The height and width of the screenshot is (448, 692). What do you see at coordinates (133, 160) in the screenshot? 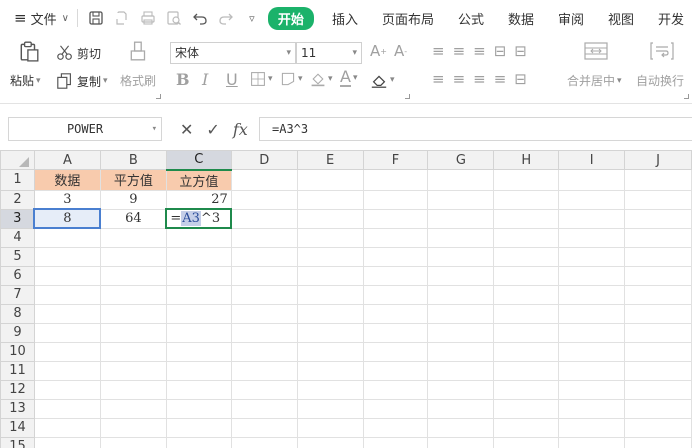
I see `column-header: B` at bounding box center [133, 160].